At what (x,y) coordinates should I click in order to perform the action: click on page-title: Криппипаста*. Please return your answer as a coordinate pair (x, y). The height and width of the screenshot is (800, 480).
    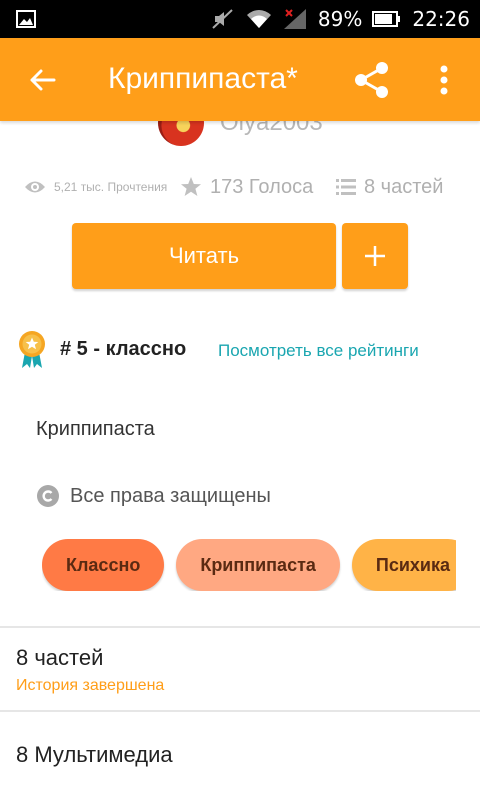
    Looking at the image, I should click on (203, 78).